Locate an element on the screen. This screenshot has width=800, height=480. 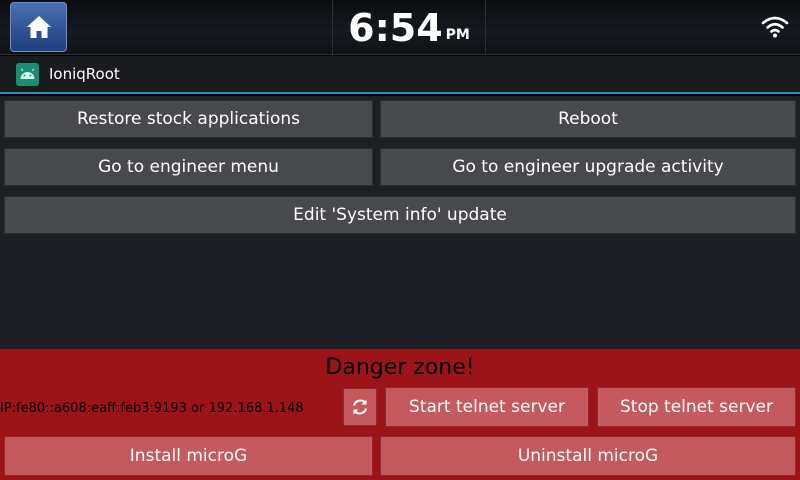
clock: 6:54 PM is located at coordinates (409, 27).